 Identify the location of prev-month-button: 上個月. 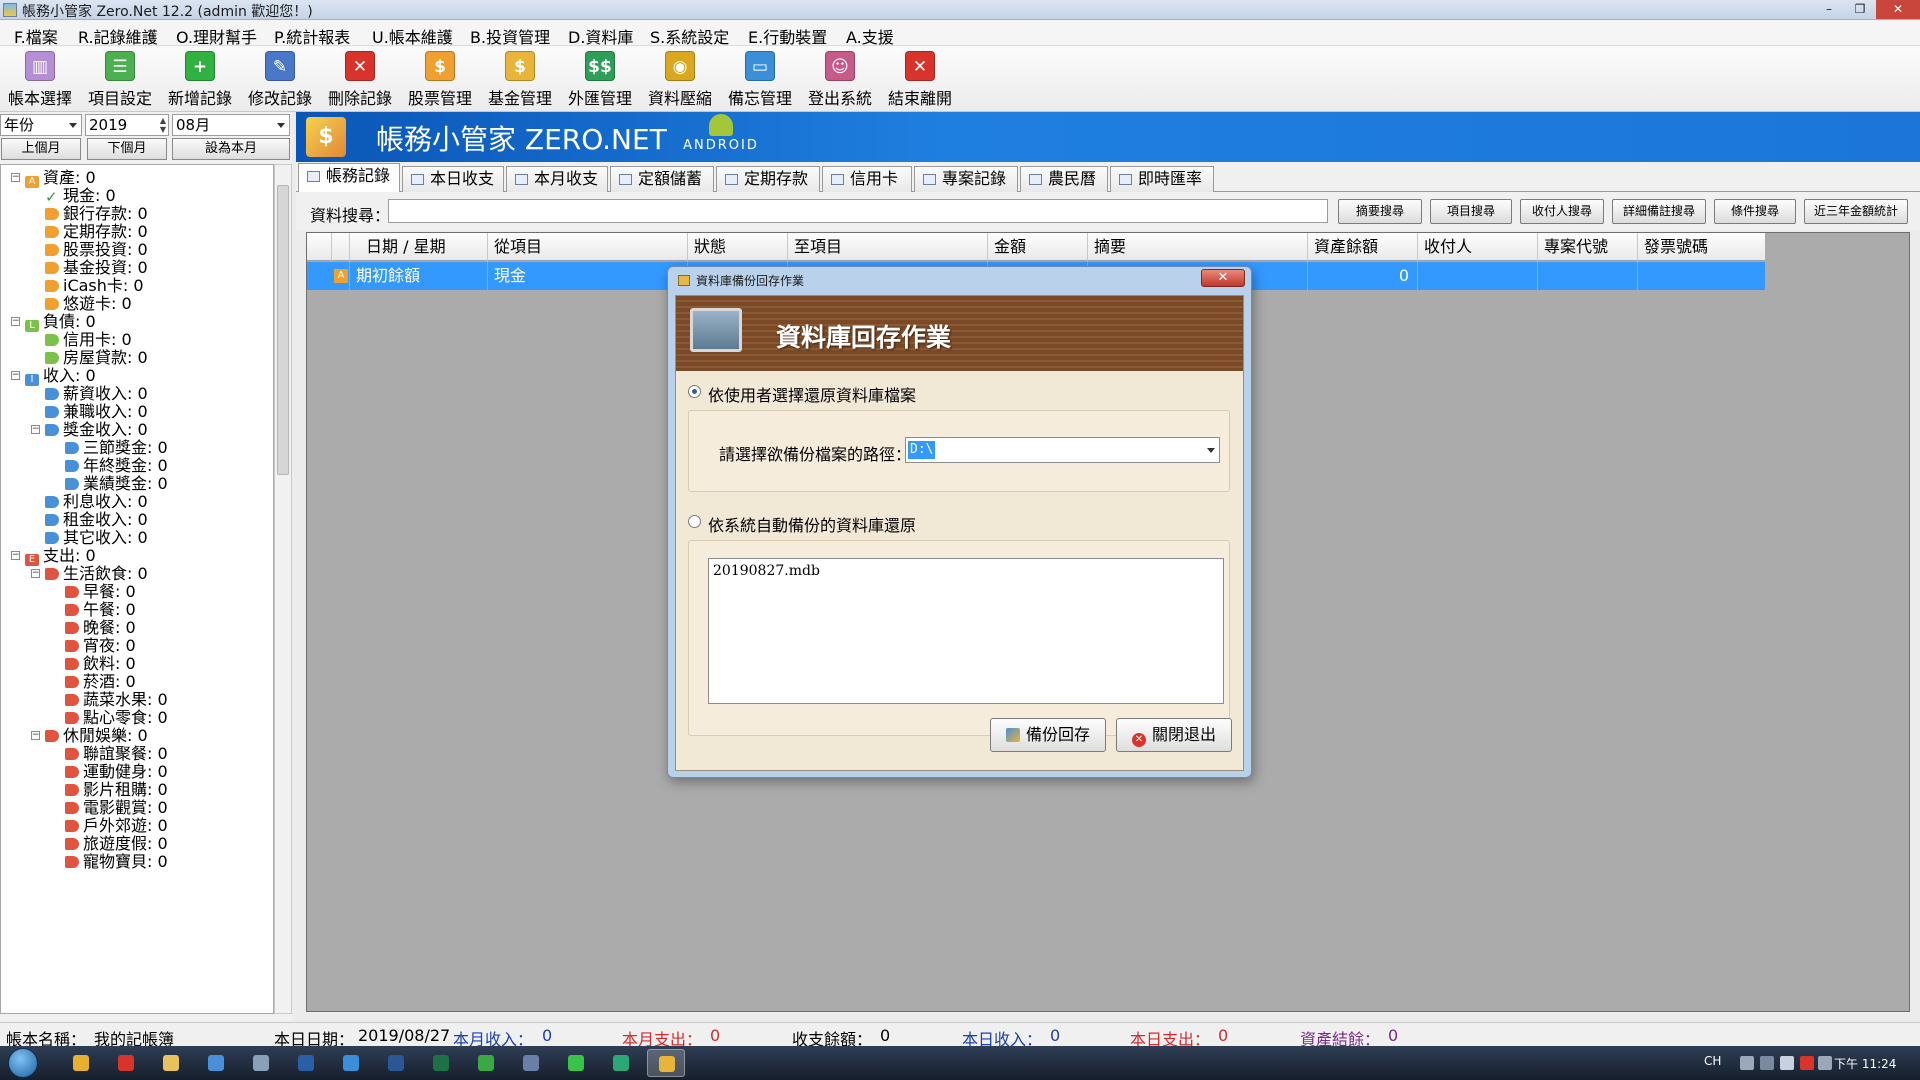
(41, 149).